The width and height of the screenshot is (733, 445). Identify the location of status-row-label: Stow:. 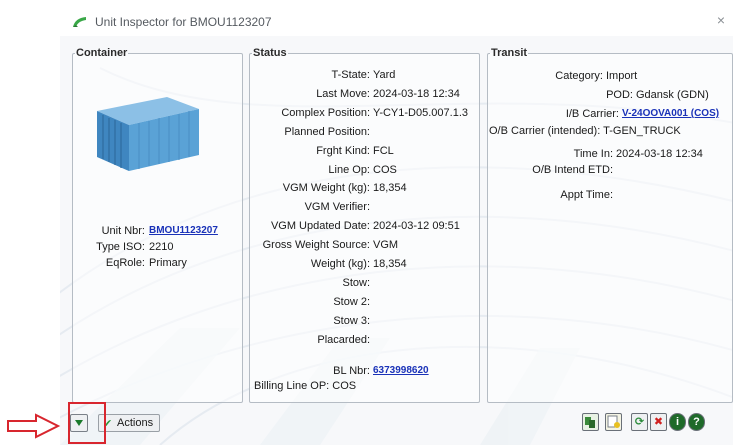
(356, 282).